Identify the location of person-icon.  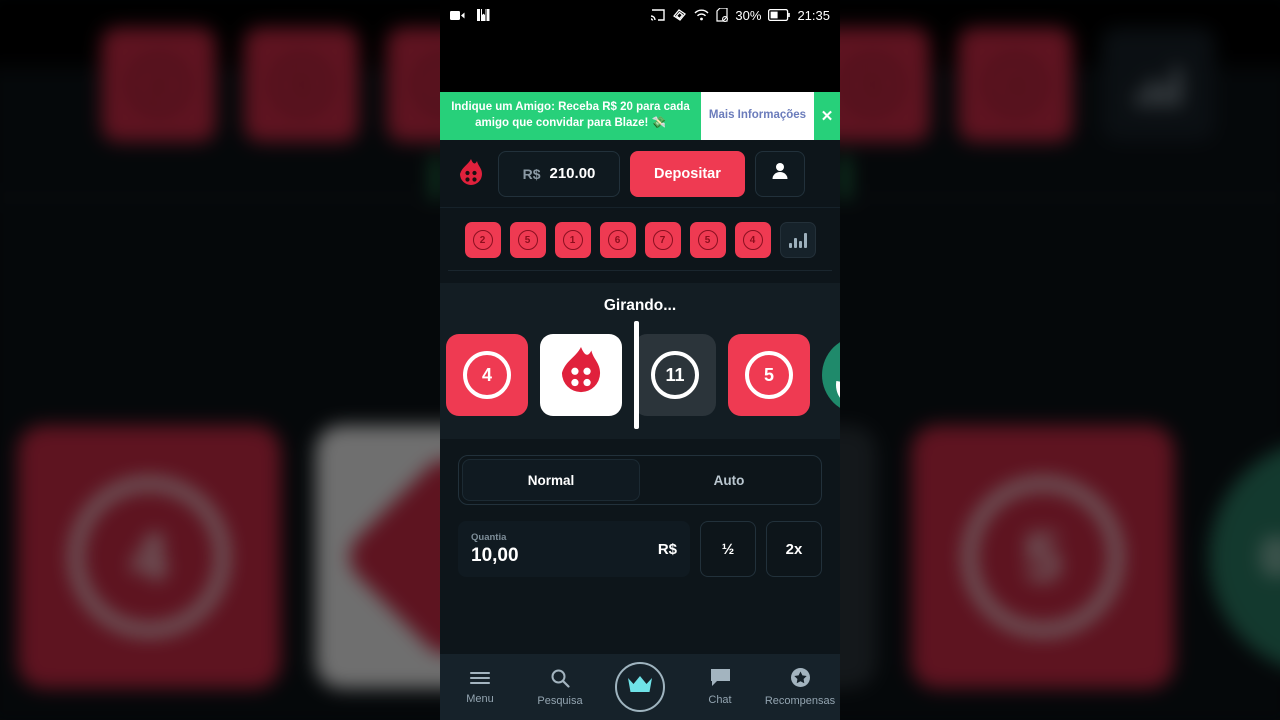
(780, 173).